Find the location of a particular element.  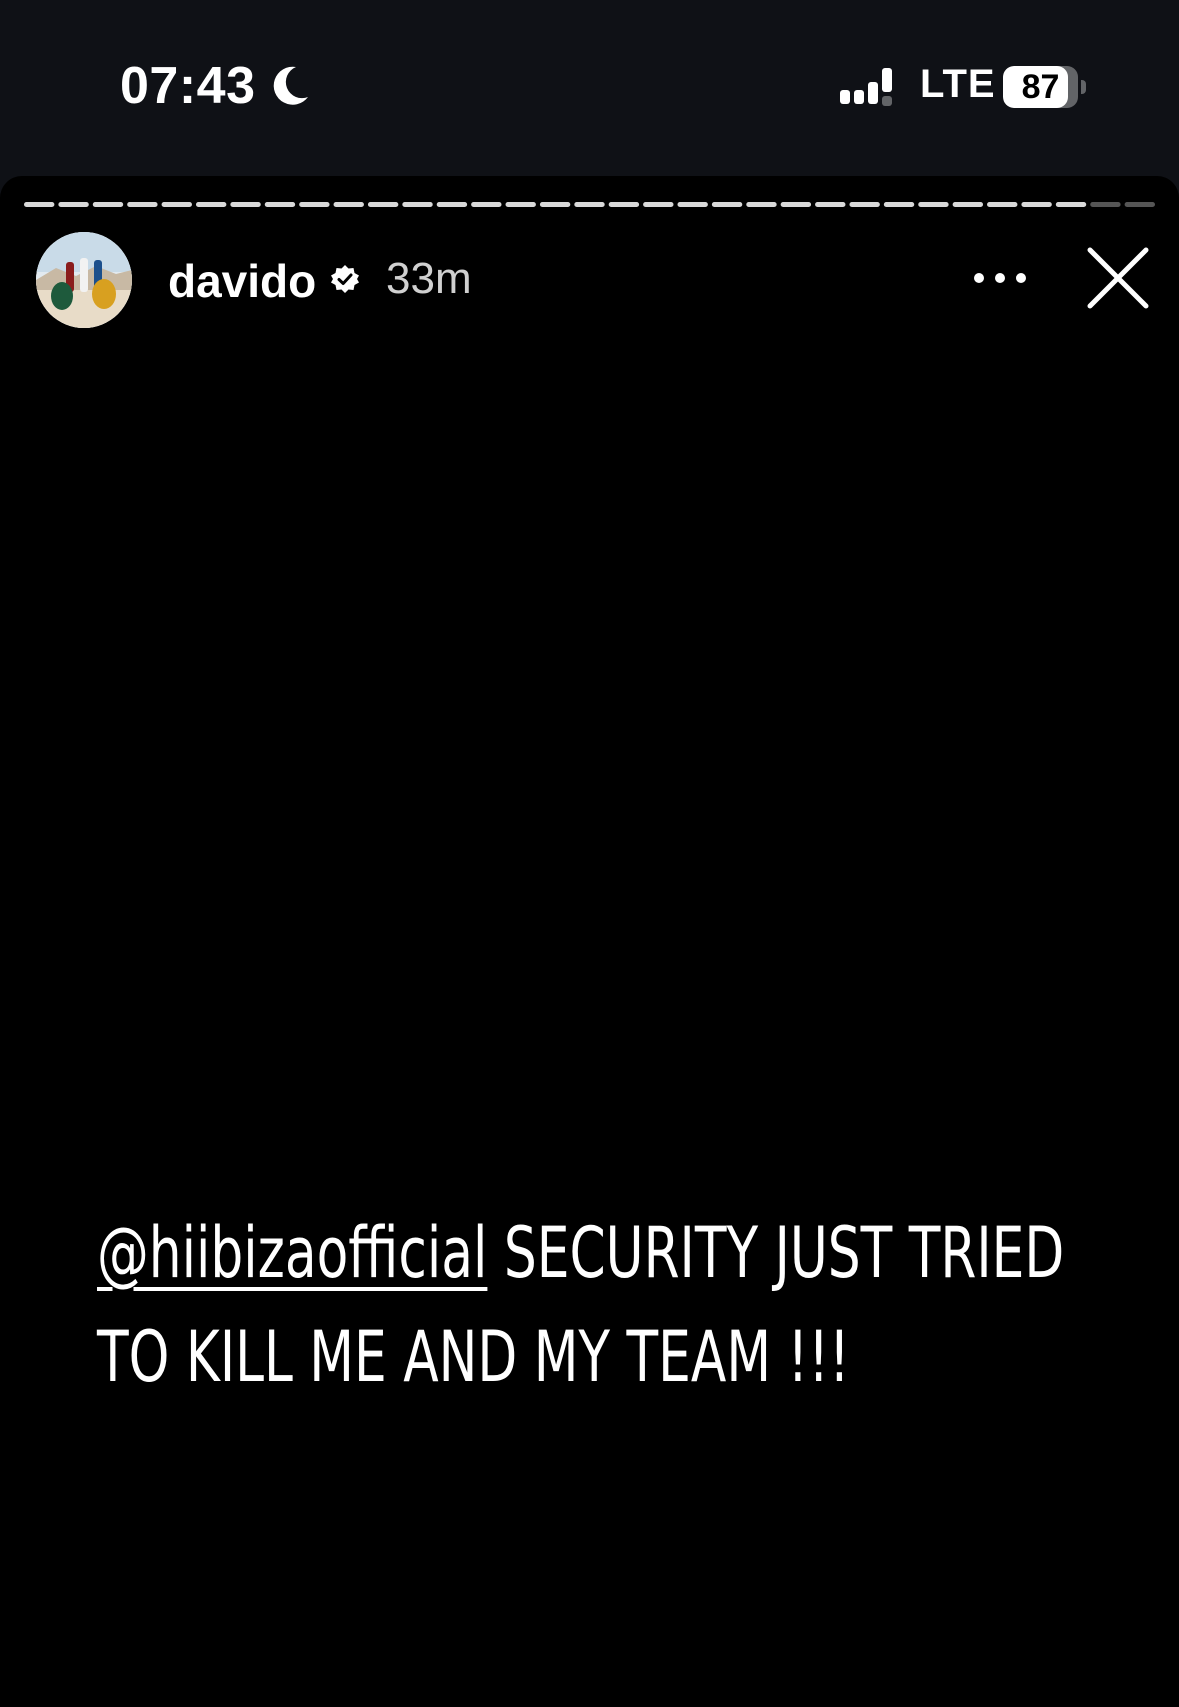

battery-indicator: 87 is located at coordinates (1040, 87).